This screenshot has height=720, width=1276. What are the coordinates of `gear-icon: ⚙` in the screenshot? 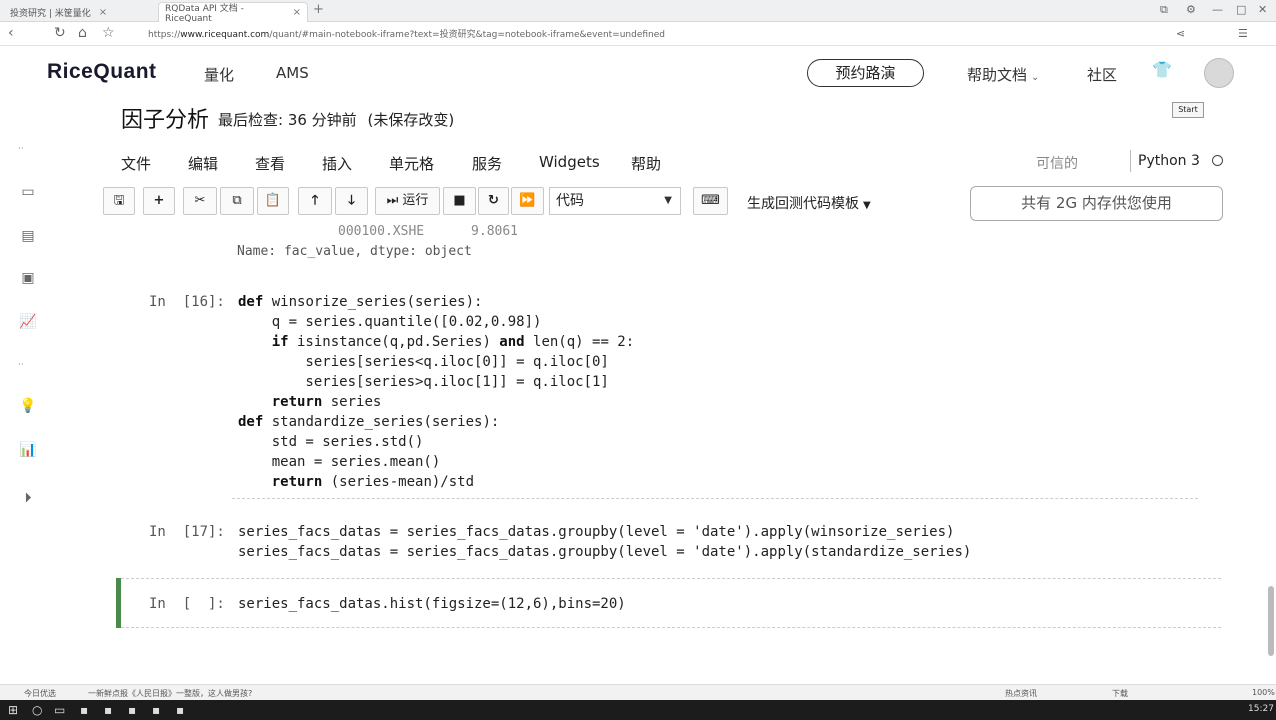 It's located at (1191, 9).